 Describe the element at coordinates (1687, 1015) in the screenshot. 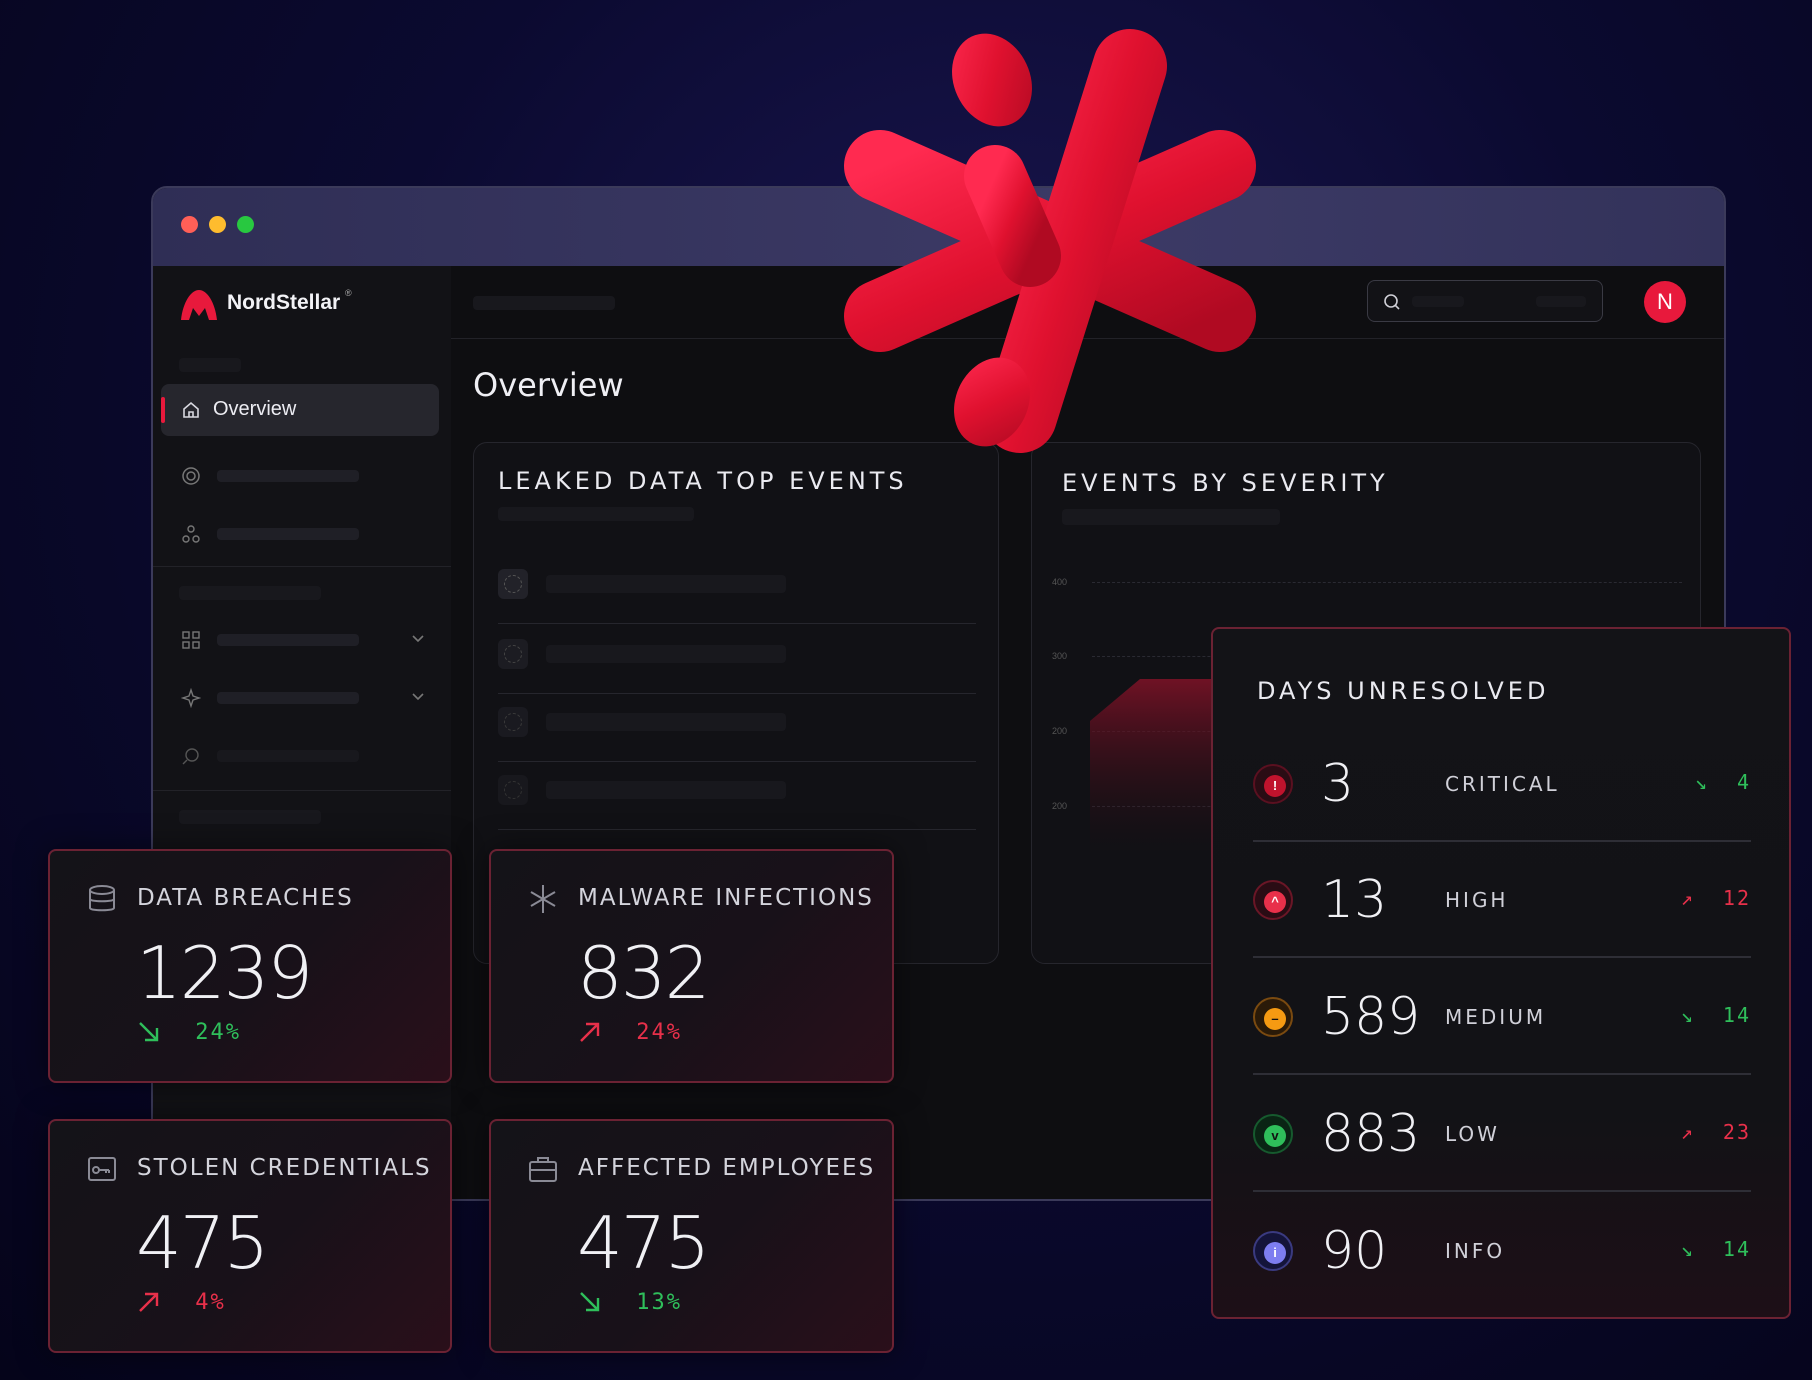

I see `arrow-down-right-icon: ↘` at that location.